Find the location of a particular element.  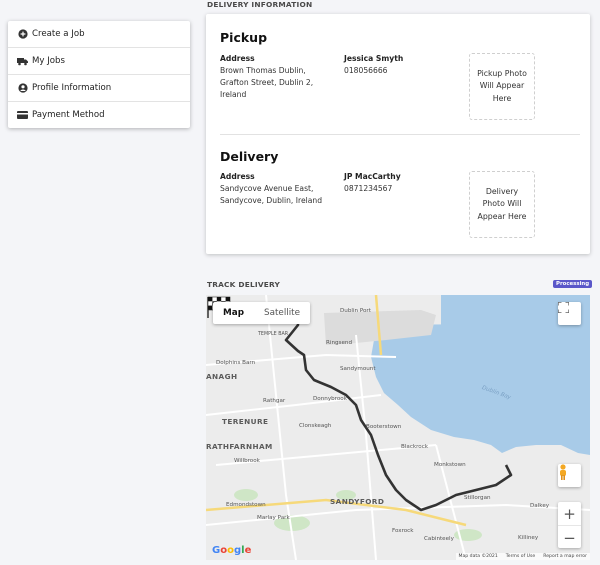

map-label-blackrock: Blackrock is located at coordinates (415, 447).